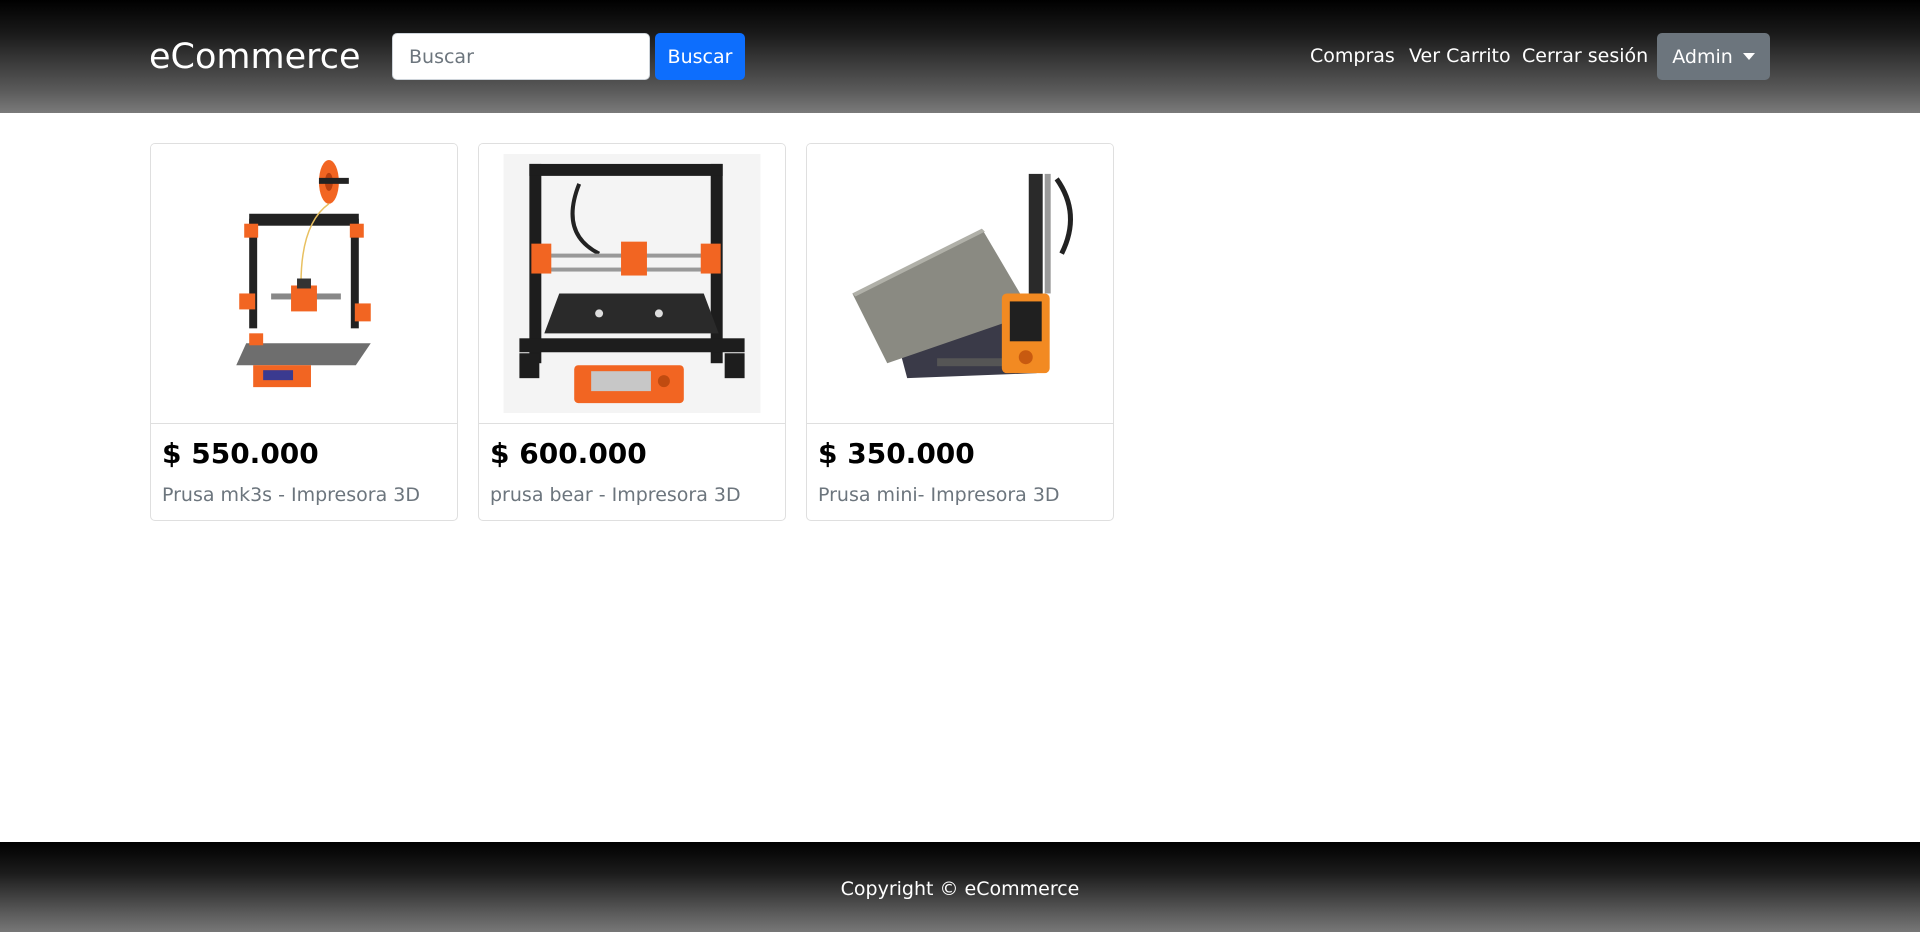  I want to click on caret-down-icon, so click(1748, 56).